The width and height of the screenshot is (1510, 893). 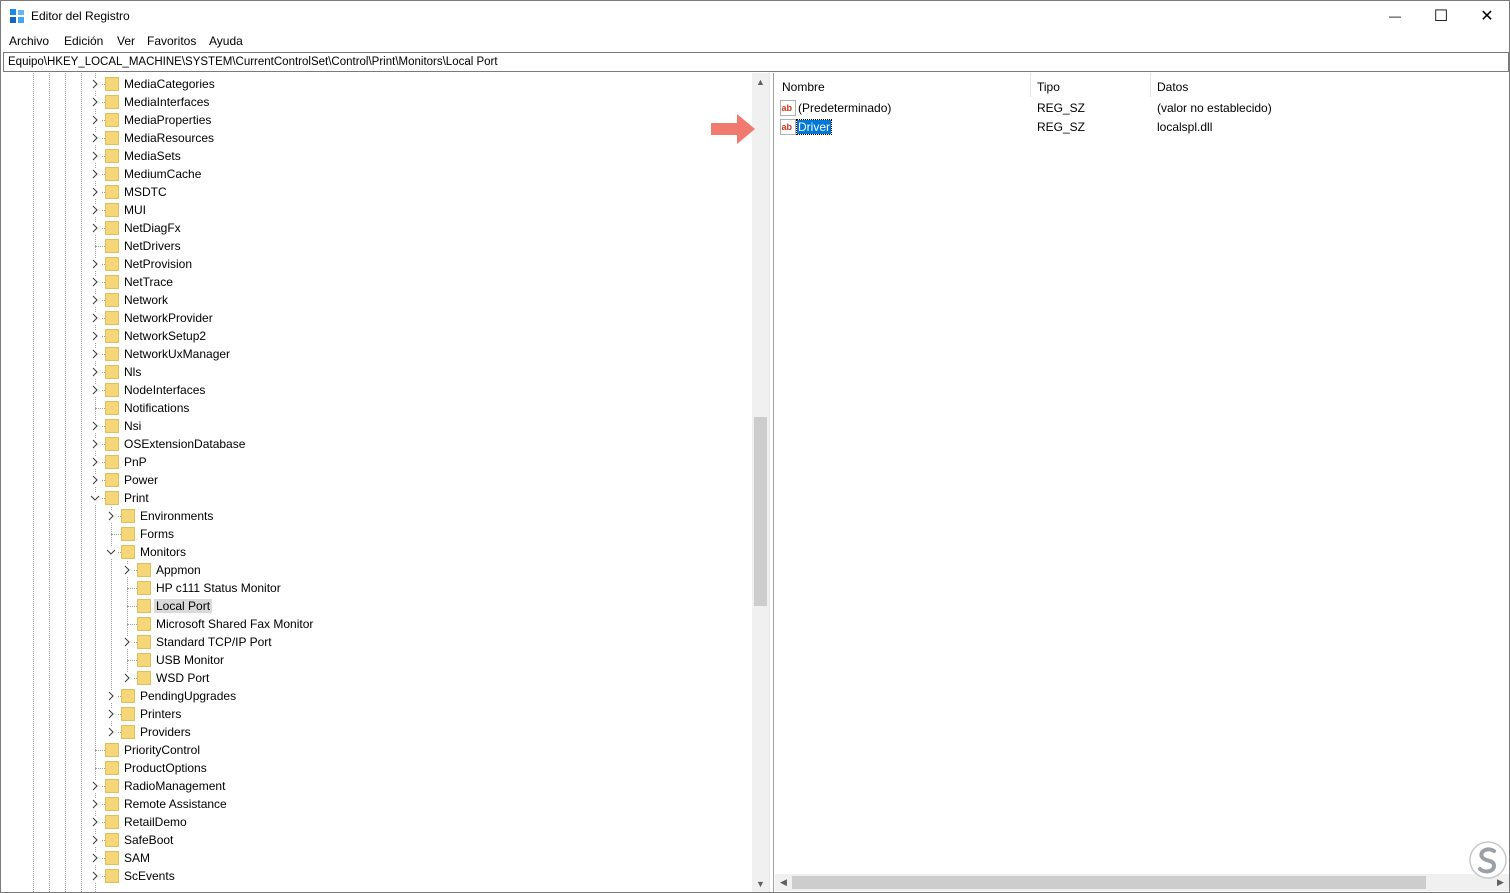 I want to click on tree-node-label: NetworkSetup2, so click(x=165, y=336).